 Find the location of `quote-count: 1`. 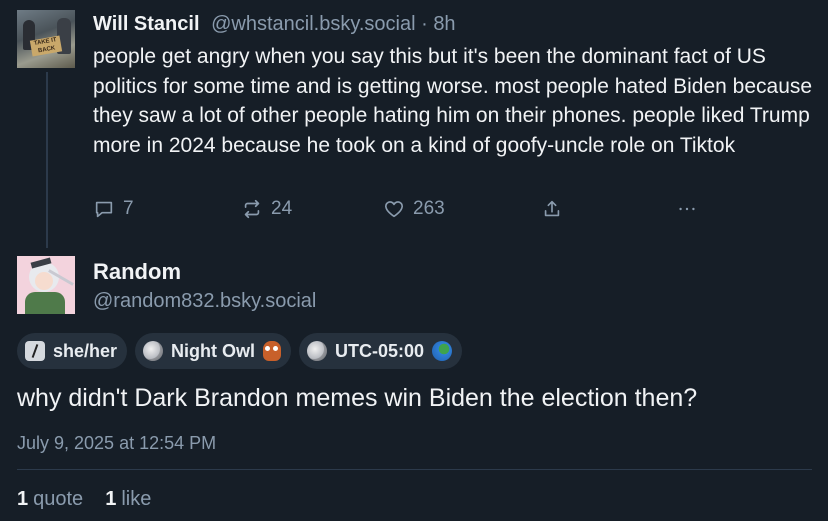

quote-count: 1 is located at coordinates (23, 499).